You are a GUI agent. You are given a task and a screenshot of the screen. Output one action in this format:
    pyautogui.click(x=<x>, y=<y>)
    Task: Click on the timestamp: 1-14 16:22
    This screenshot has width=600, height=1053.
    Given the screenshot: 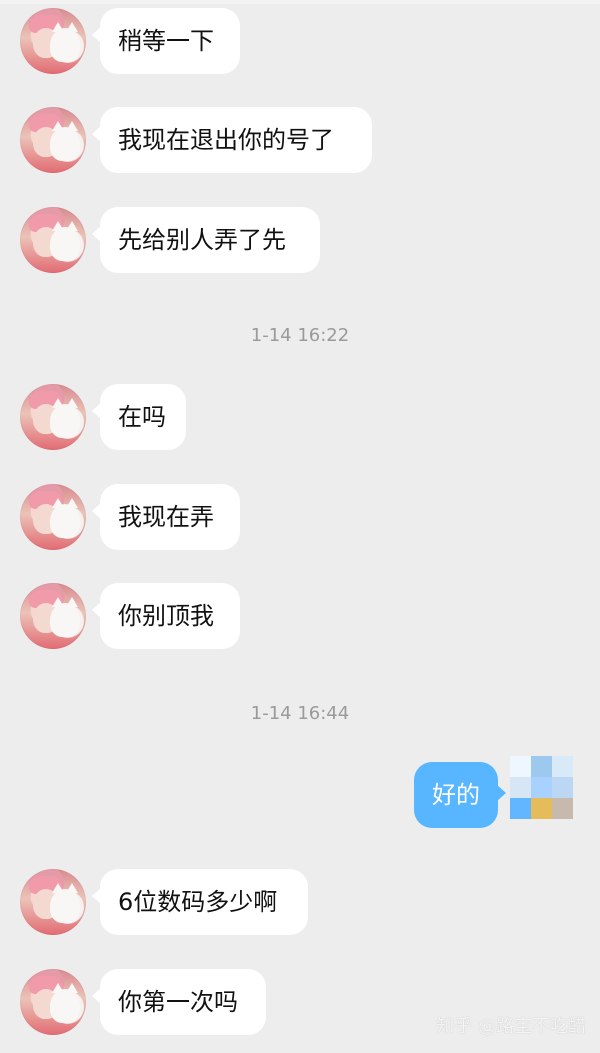 What is the action you would take?
    pyautogui.click(x=300, y=335)
    